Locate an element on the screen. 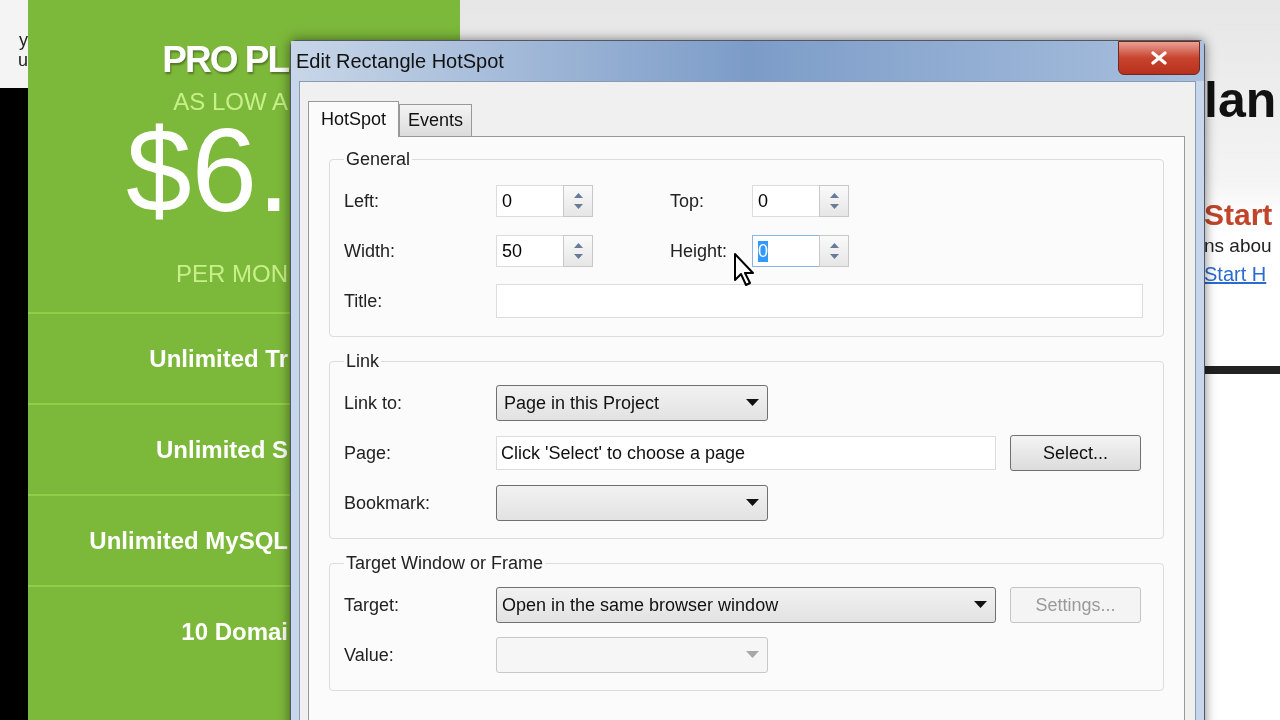  mouse-pointer-icon is located at coordinates (745, 270).